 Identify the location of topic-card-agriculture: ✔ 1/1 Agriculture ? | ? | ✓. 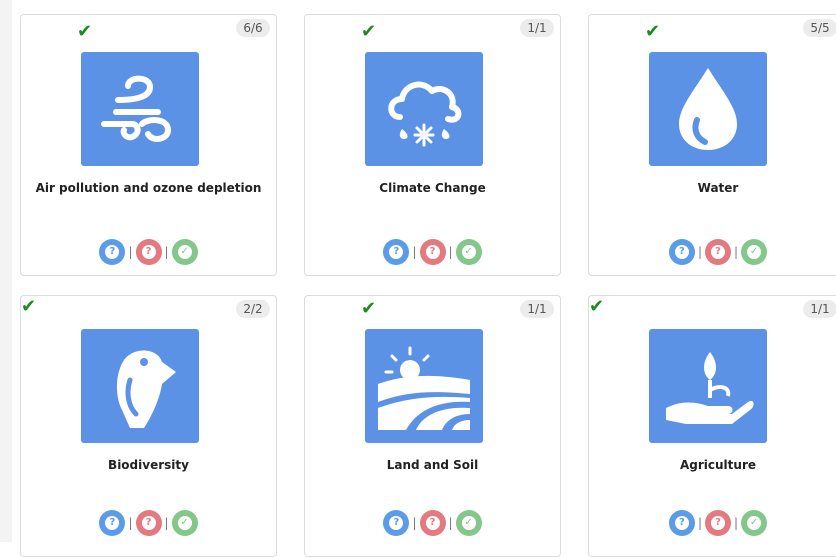
(712, 426).